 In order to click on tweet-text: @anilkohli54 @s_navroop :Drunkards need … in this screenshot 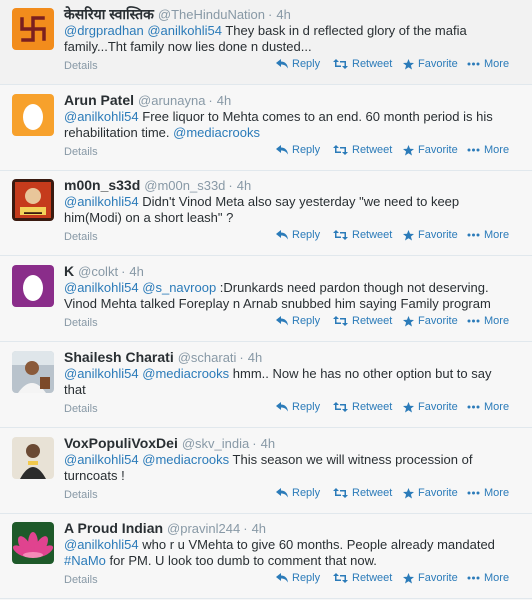, I will do `click(284, 296)`.